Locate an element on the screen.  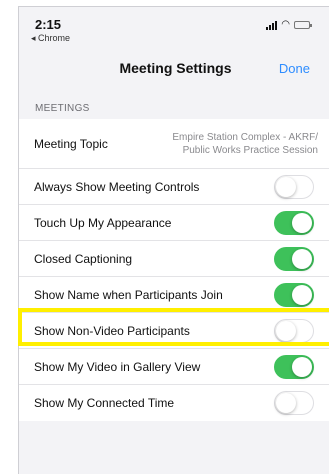
show-video-gallery-toggle is located at coordinates (294, 366).